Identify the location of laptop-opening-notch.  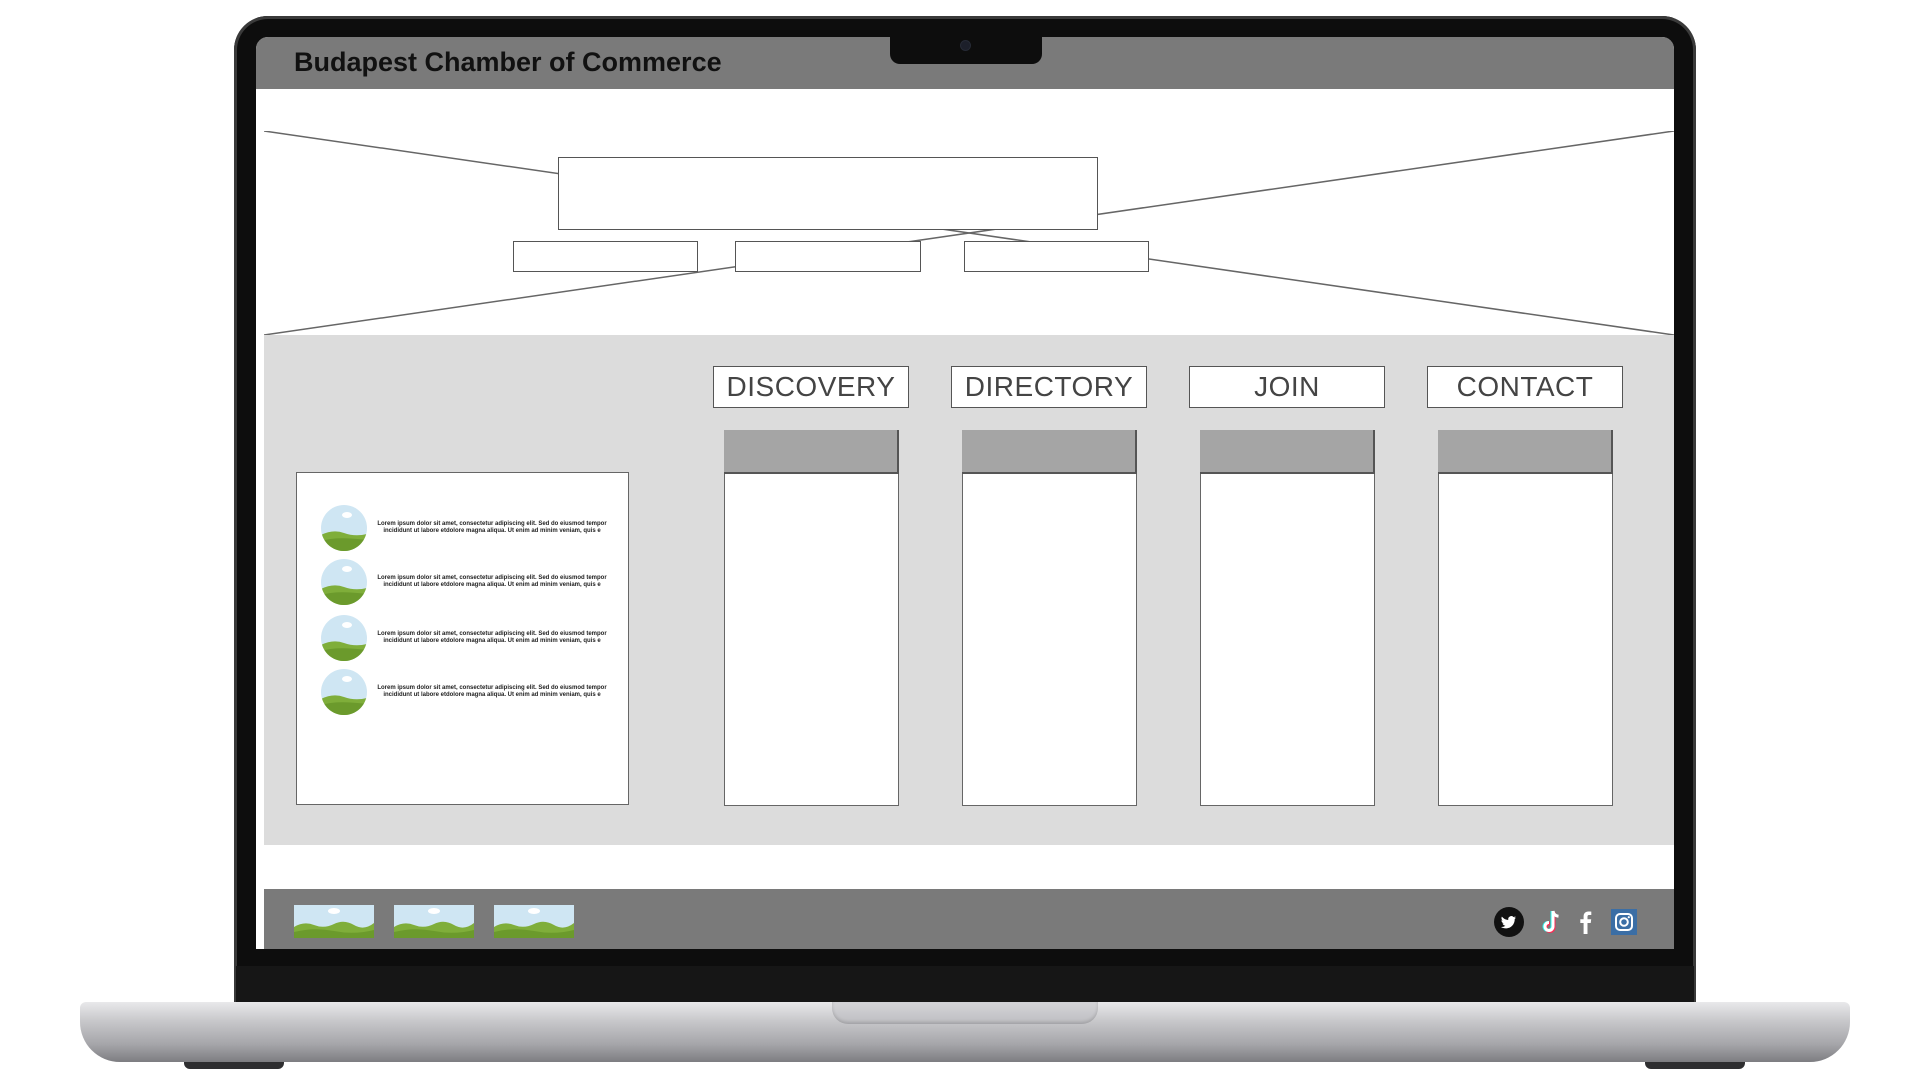
(965, 1013).